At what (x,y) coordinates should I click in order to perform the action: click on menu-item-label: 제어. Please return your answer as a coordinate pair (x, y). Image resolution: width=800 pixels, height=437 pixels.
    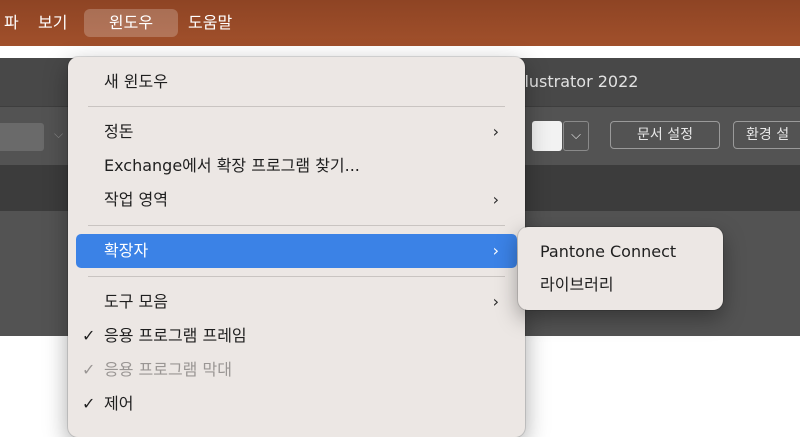
    Looking at the image, I should click on (119, 403).